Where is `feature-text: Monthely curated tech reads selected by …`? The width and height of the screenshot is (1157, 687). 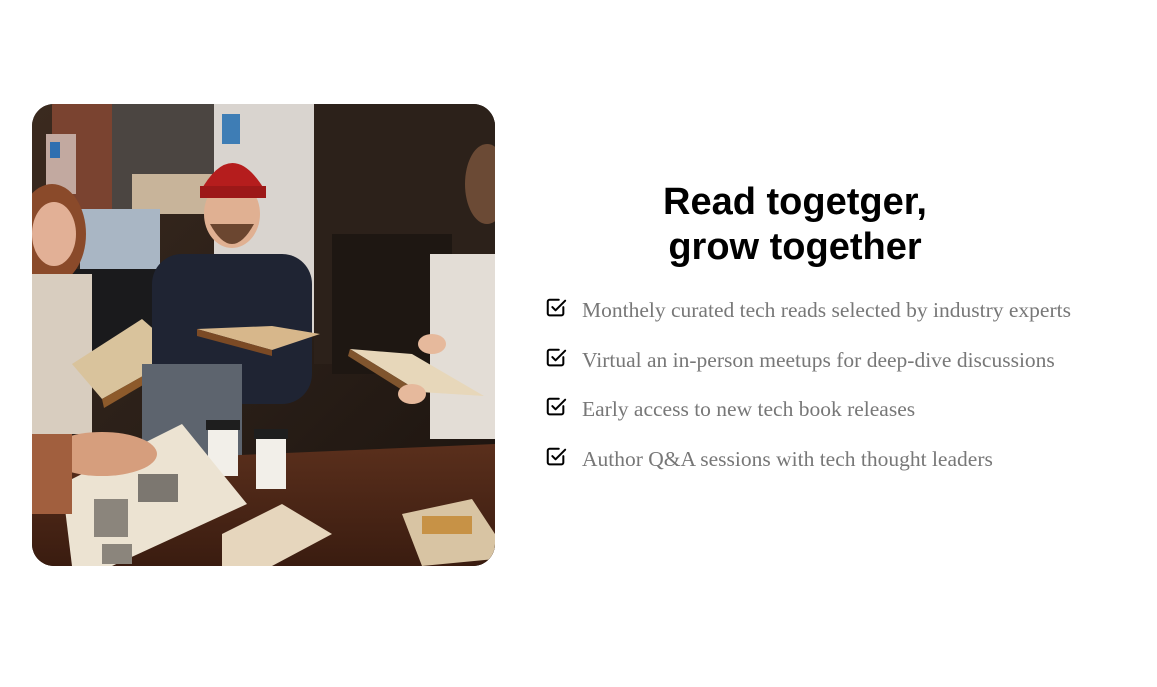
feature-text: Monthely curated tech reads selected by … is located at coordinates (826, 310).